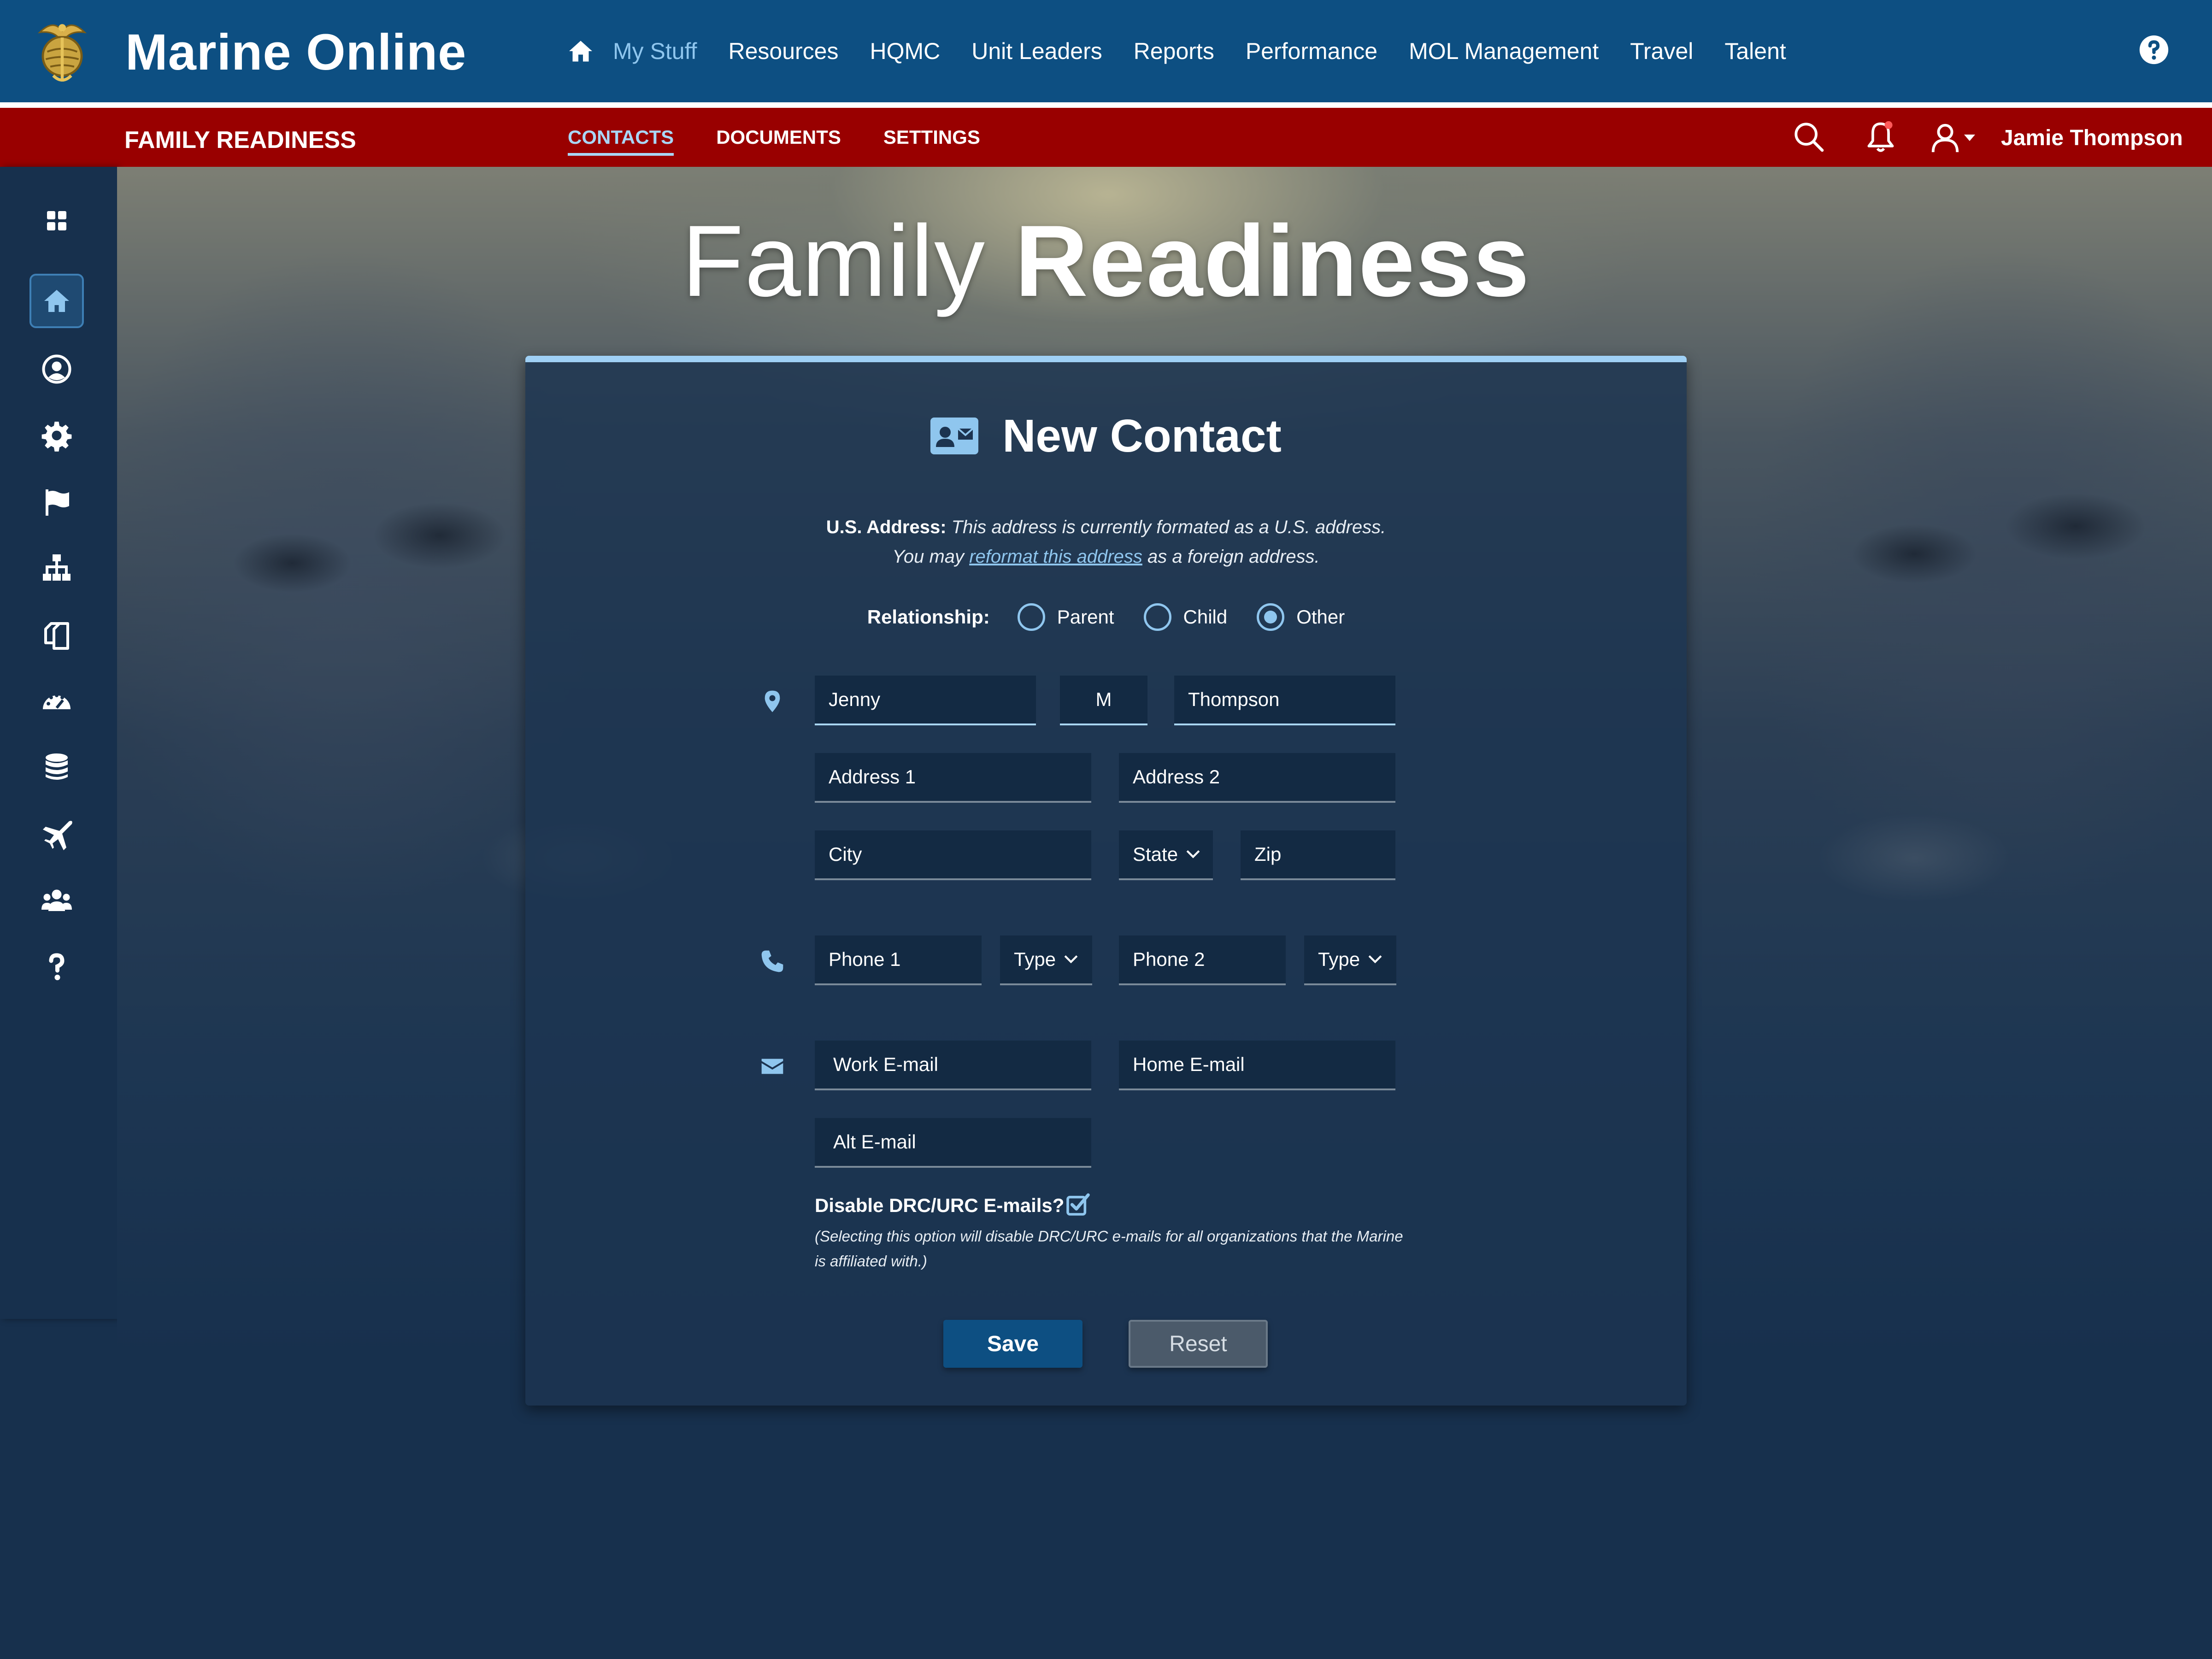 The height and width of the screenshot is (1659, 2212). What do you see at coordinates (1012, 1344) in the screenshot?
I see `save-button: Save` at bounding box center [1012, 1344].